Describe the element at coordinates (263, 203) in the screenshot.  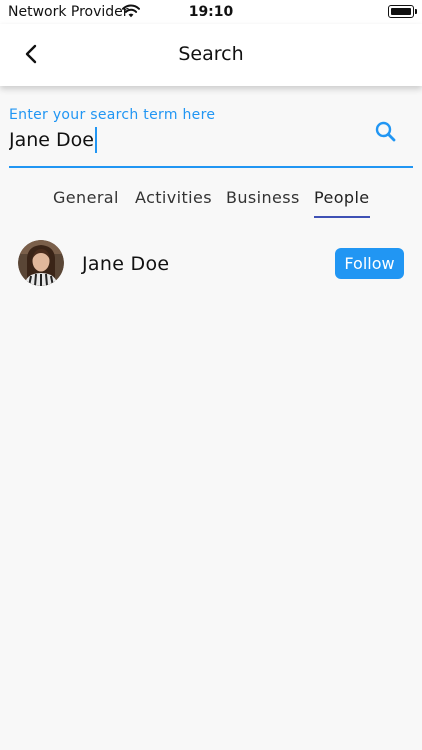
I see `tab-business: Business` at that location.